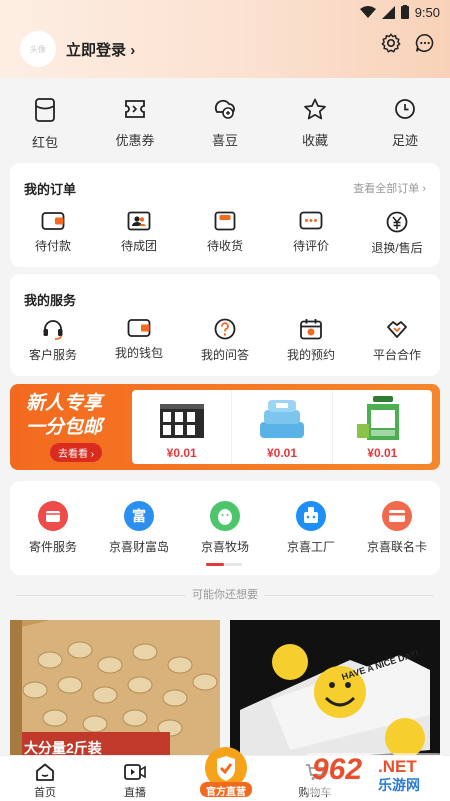  Describe the element at coordinates (311, 233) in the screenshot. I see `order-item-to-review: 待评价` at that location.